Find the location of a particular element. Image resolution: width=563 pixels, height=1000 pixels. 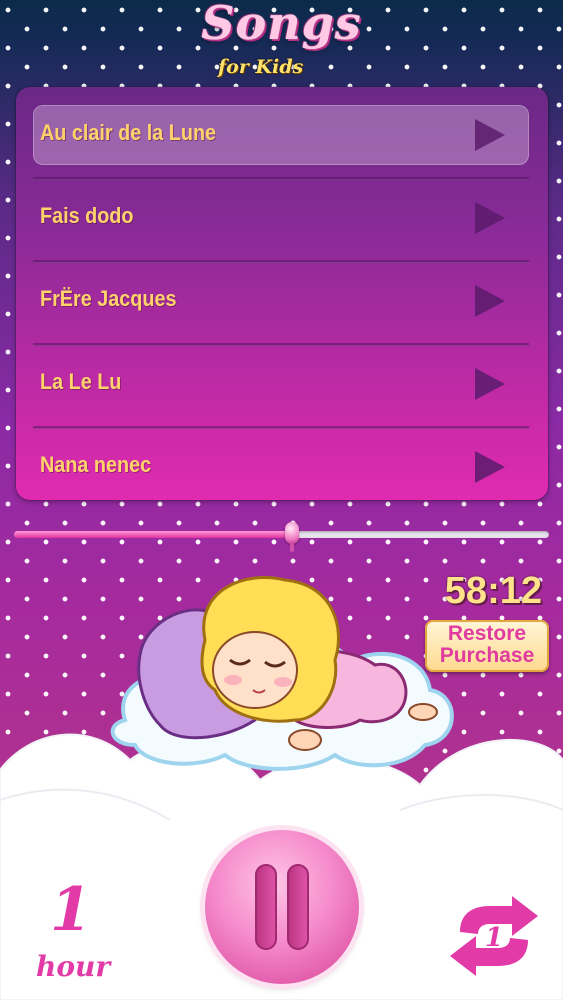

sleep-timer-number: 1 is located at coordinates (71, 910).